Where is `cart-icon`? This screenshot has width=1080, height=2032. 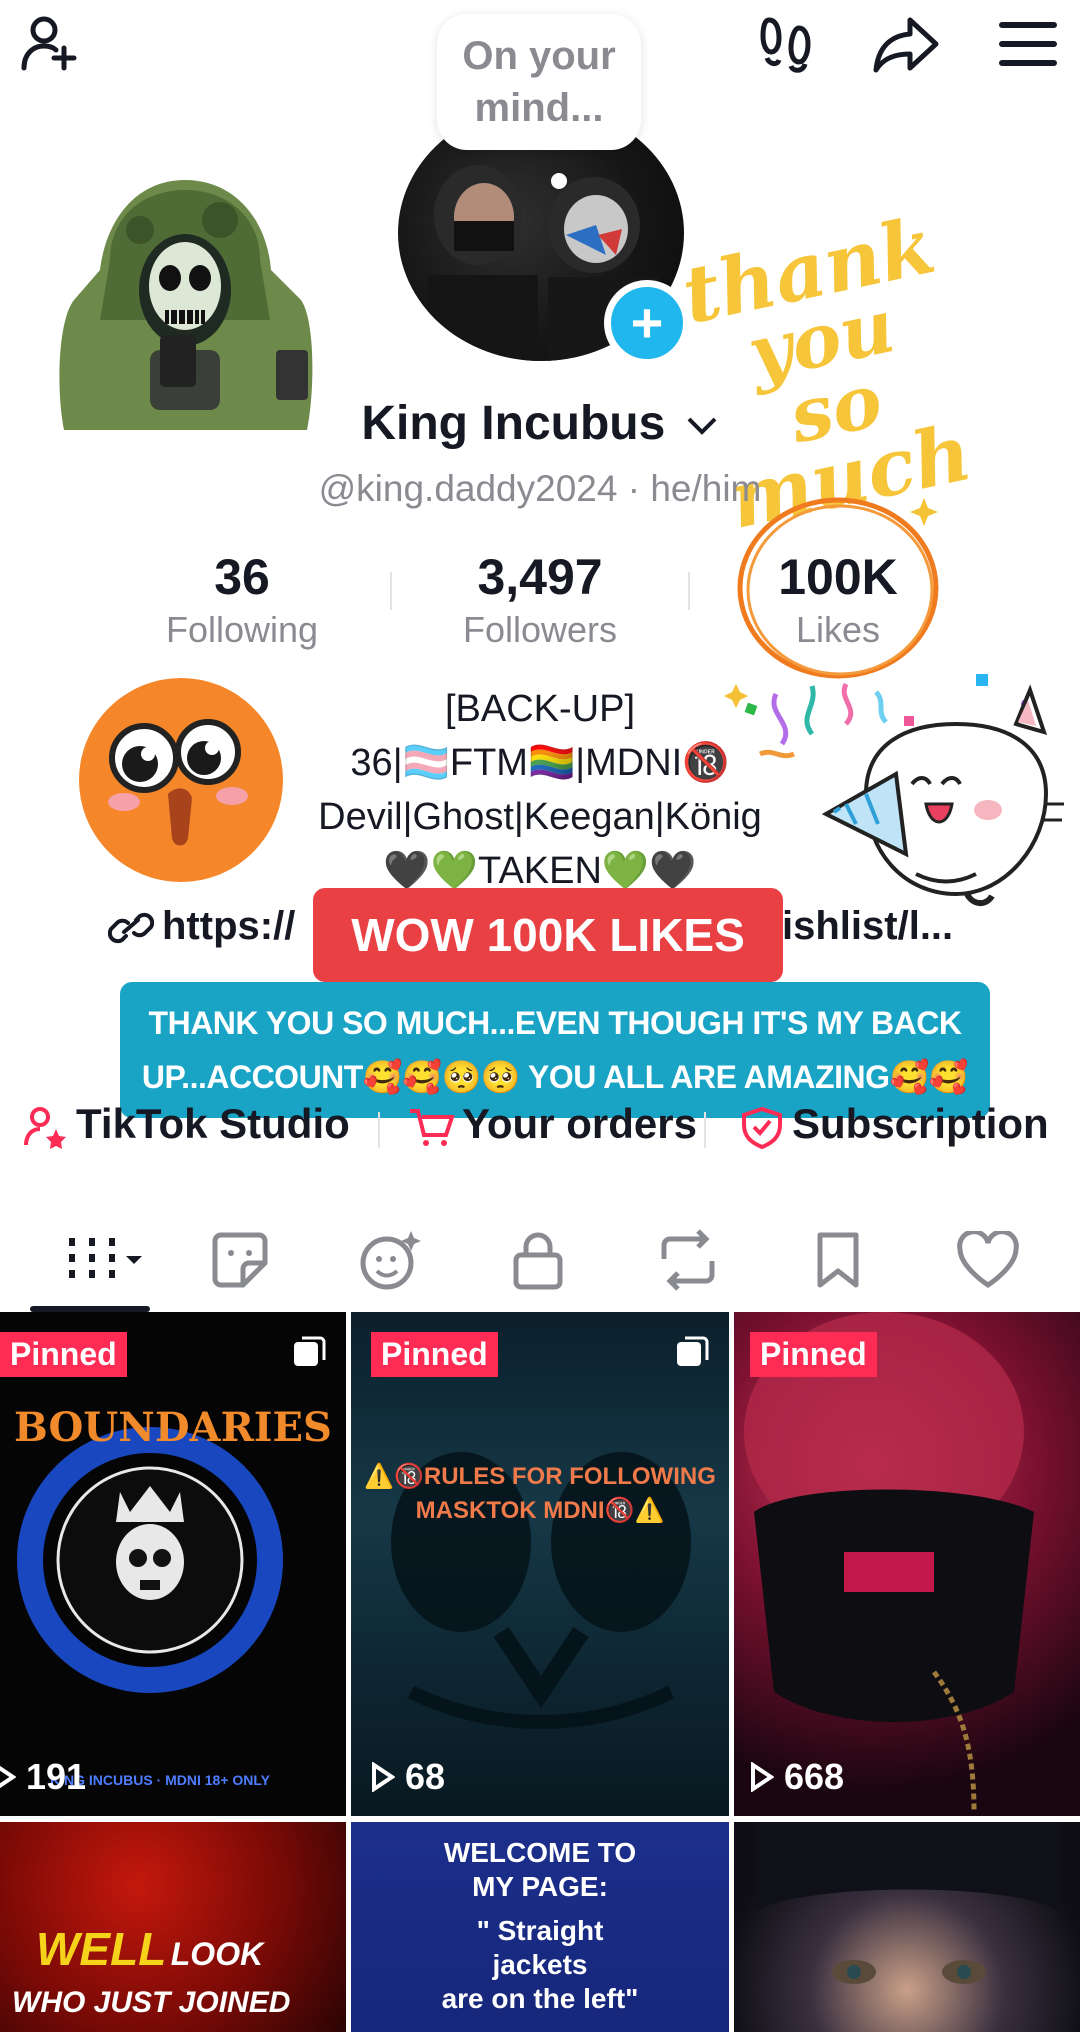 cart-icon is located at coordinates (432, 1127).